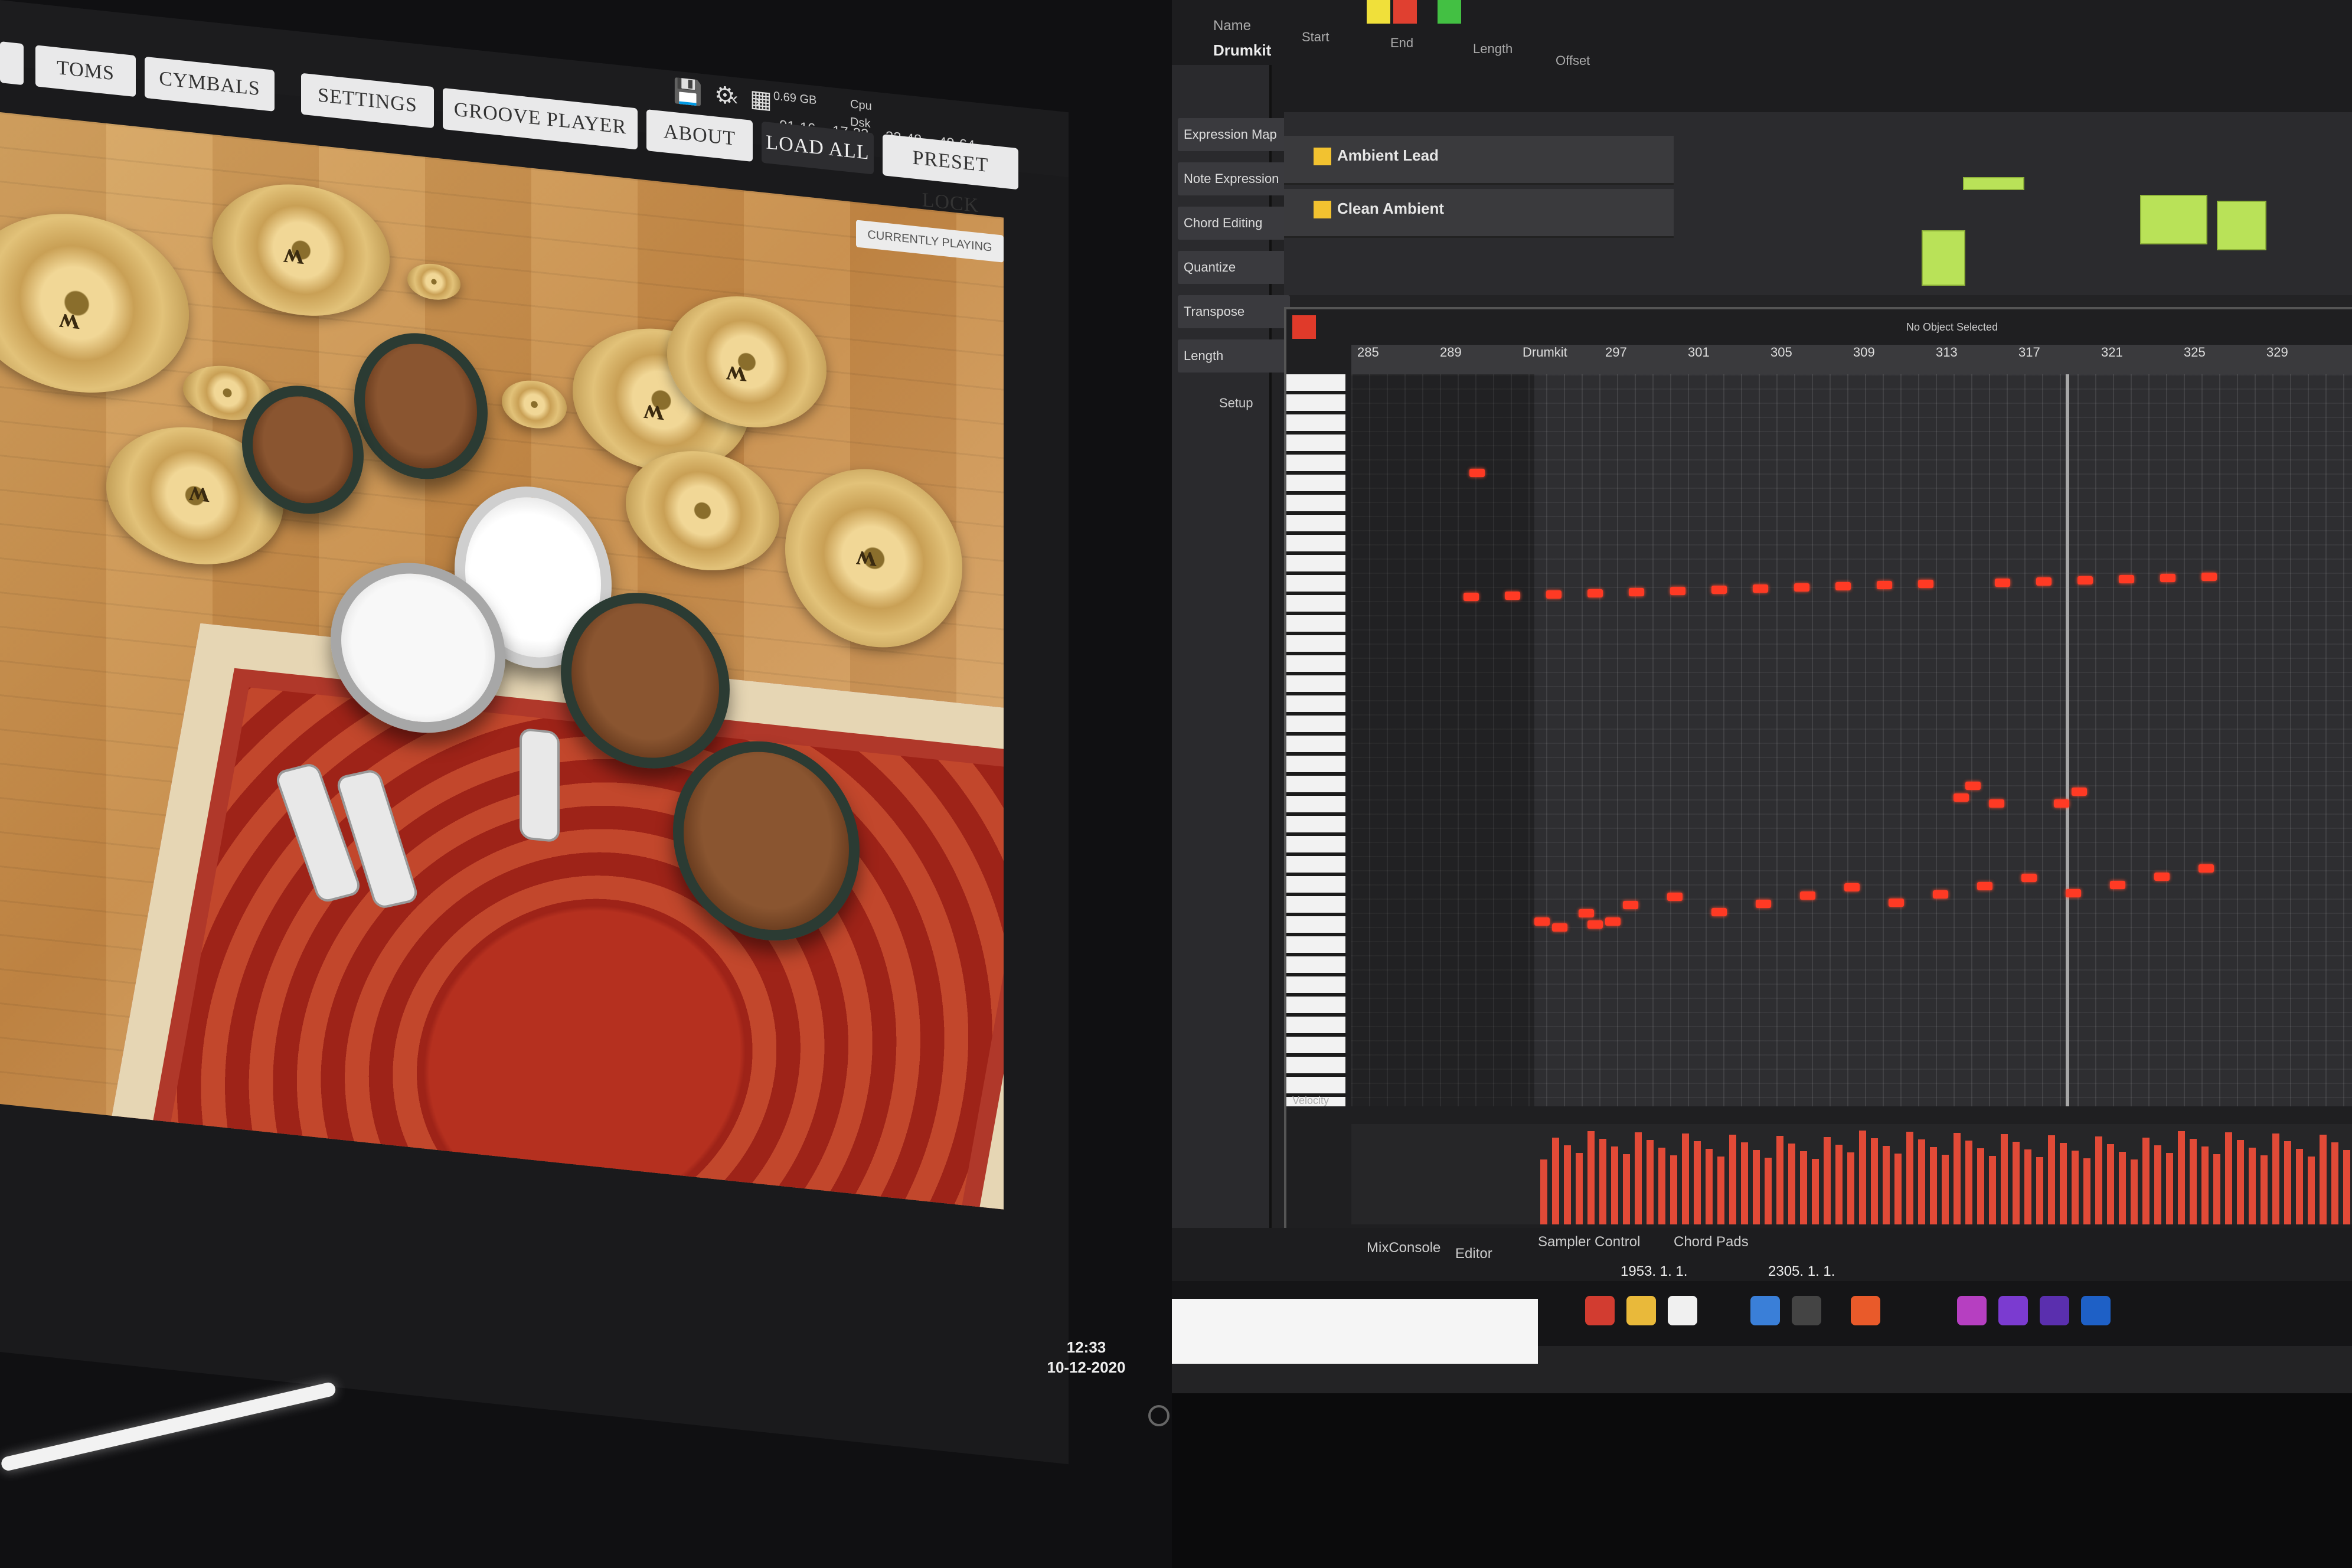 The image size is (2352, 1568). Describe the element at coordinates (1479, 214) in the screenshot. I see `track-row: Clean Ambient` at that location.